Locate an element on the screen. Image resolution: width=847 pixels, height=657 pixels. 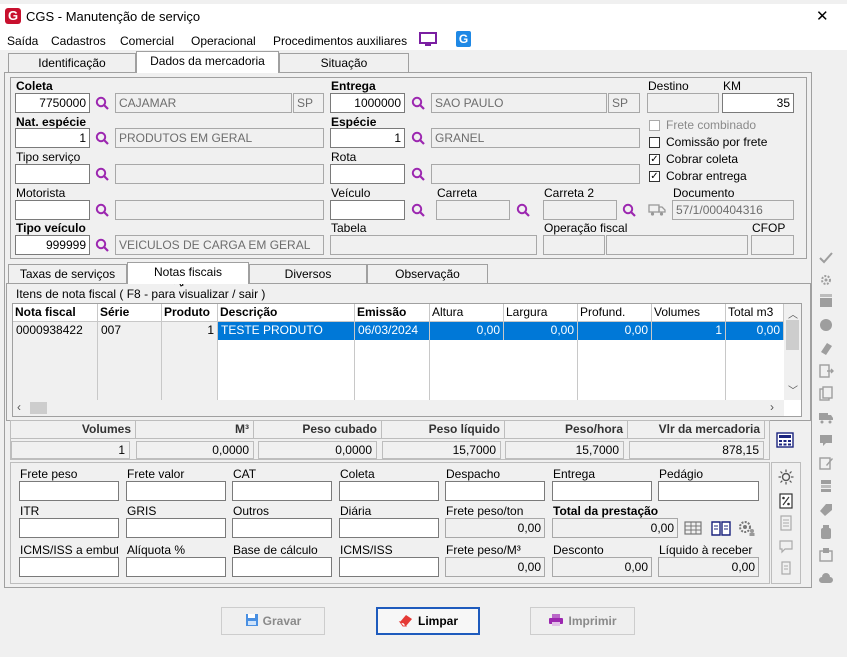
circle-icon is located at coordinates (826, 325).